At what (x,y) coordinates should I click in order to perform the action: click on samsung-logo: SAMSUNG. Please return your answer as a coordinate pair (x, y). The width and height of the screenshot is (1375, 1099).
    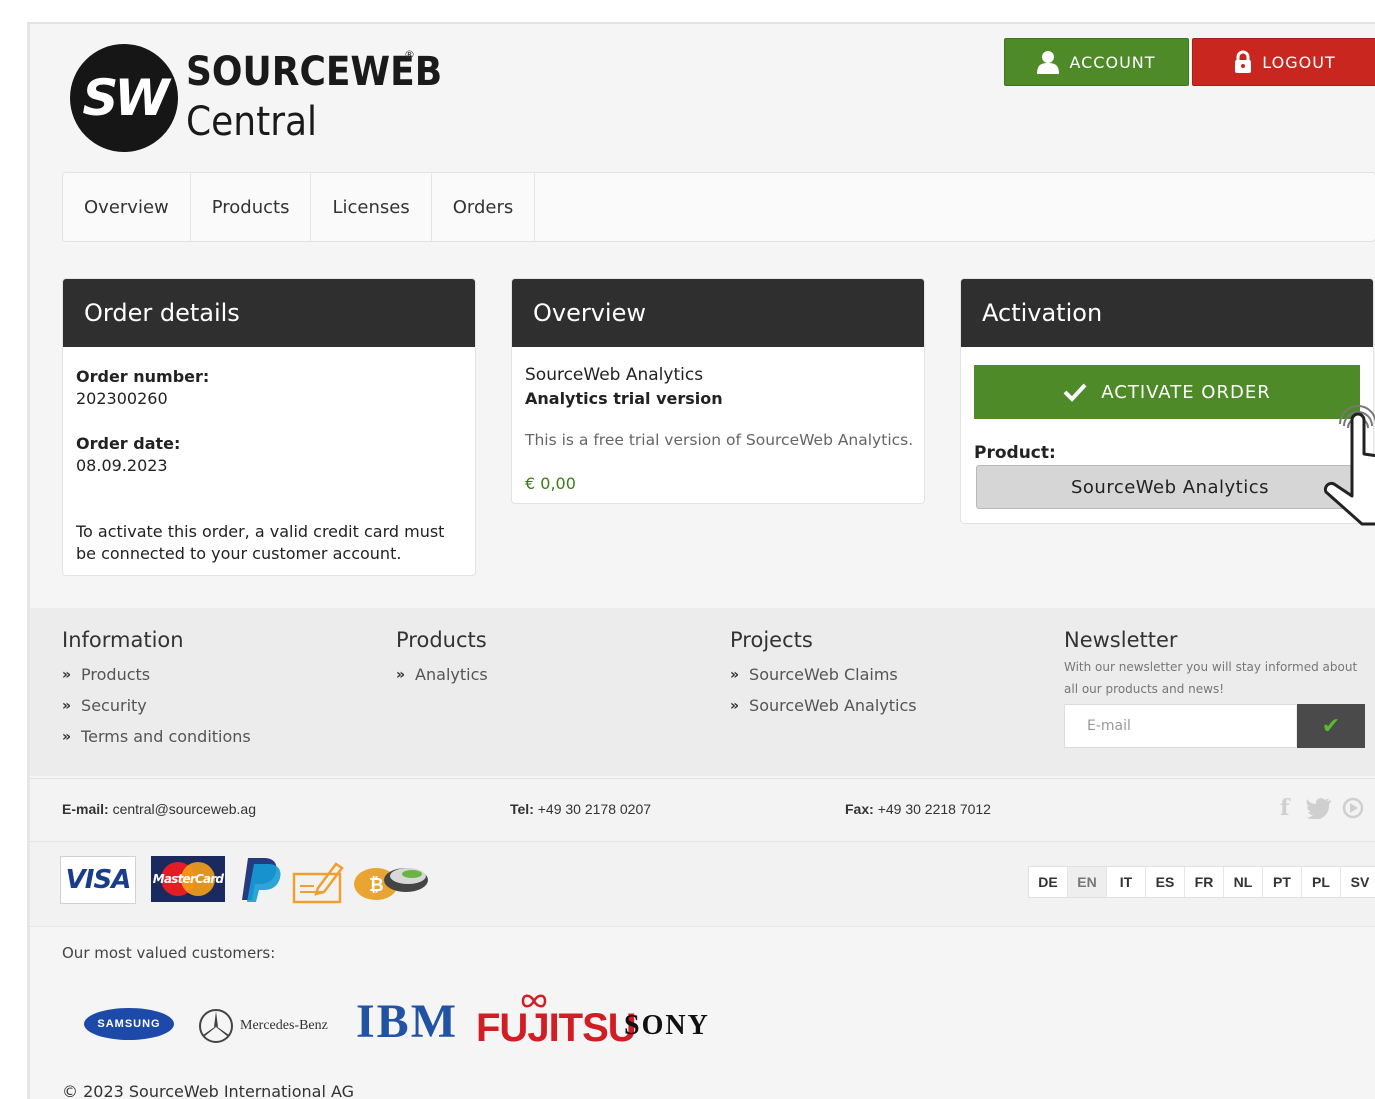
    Looking at the image, I should click on (129, 1024).